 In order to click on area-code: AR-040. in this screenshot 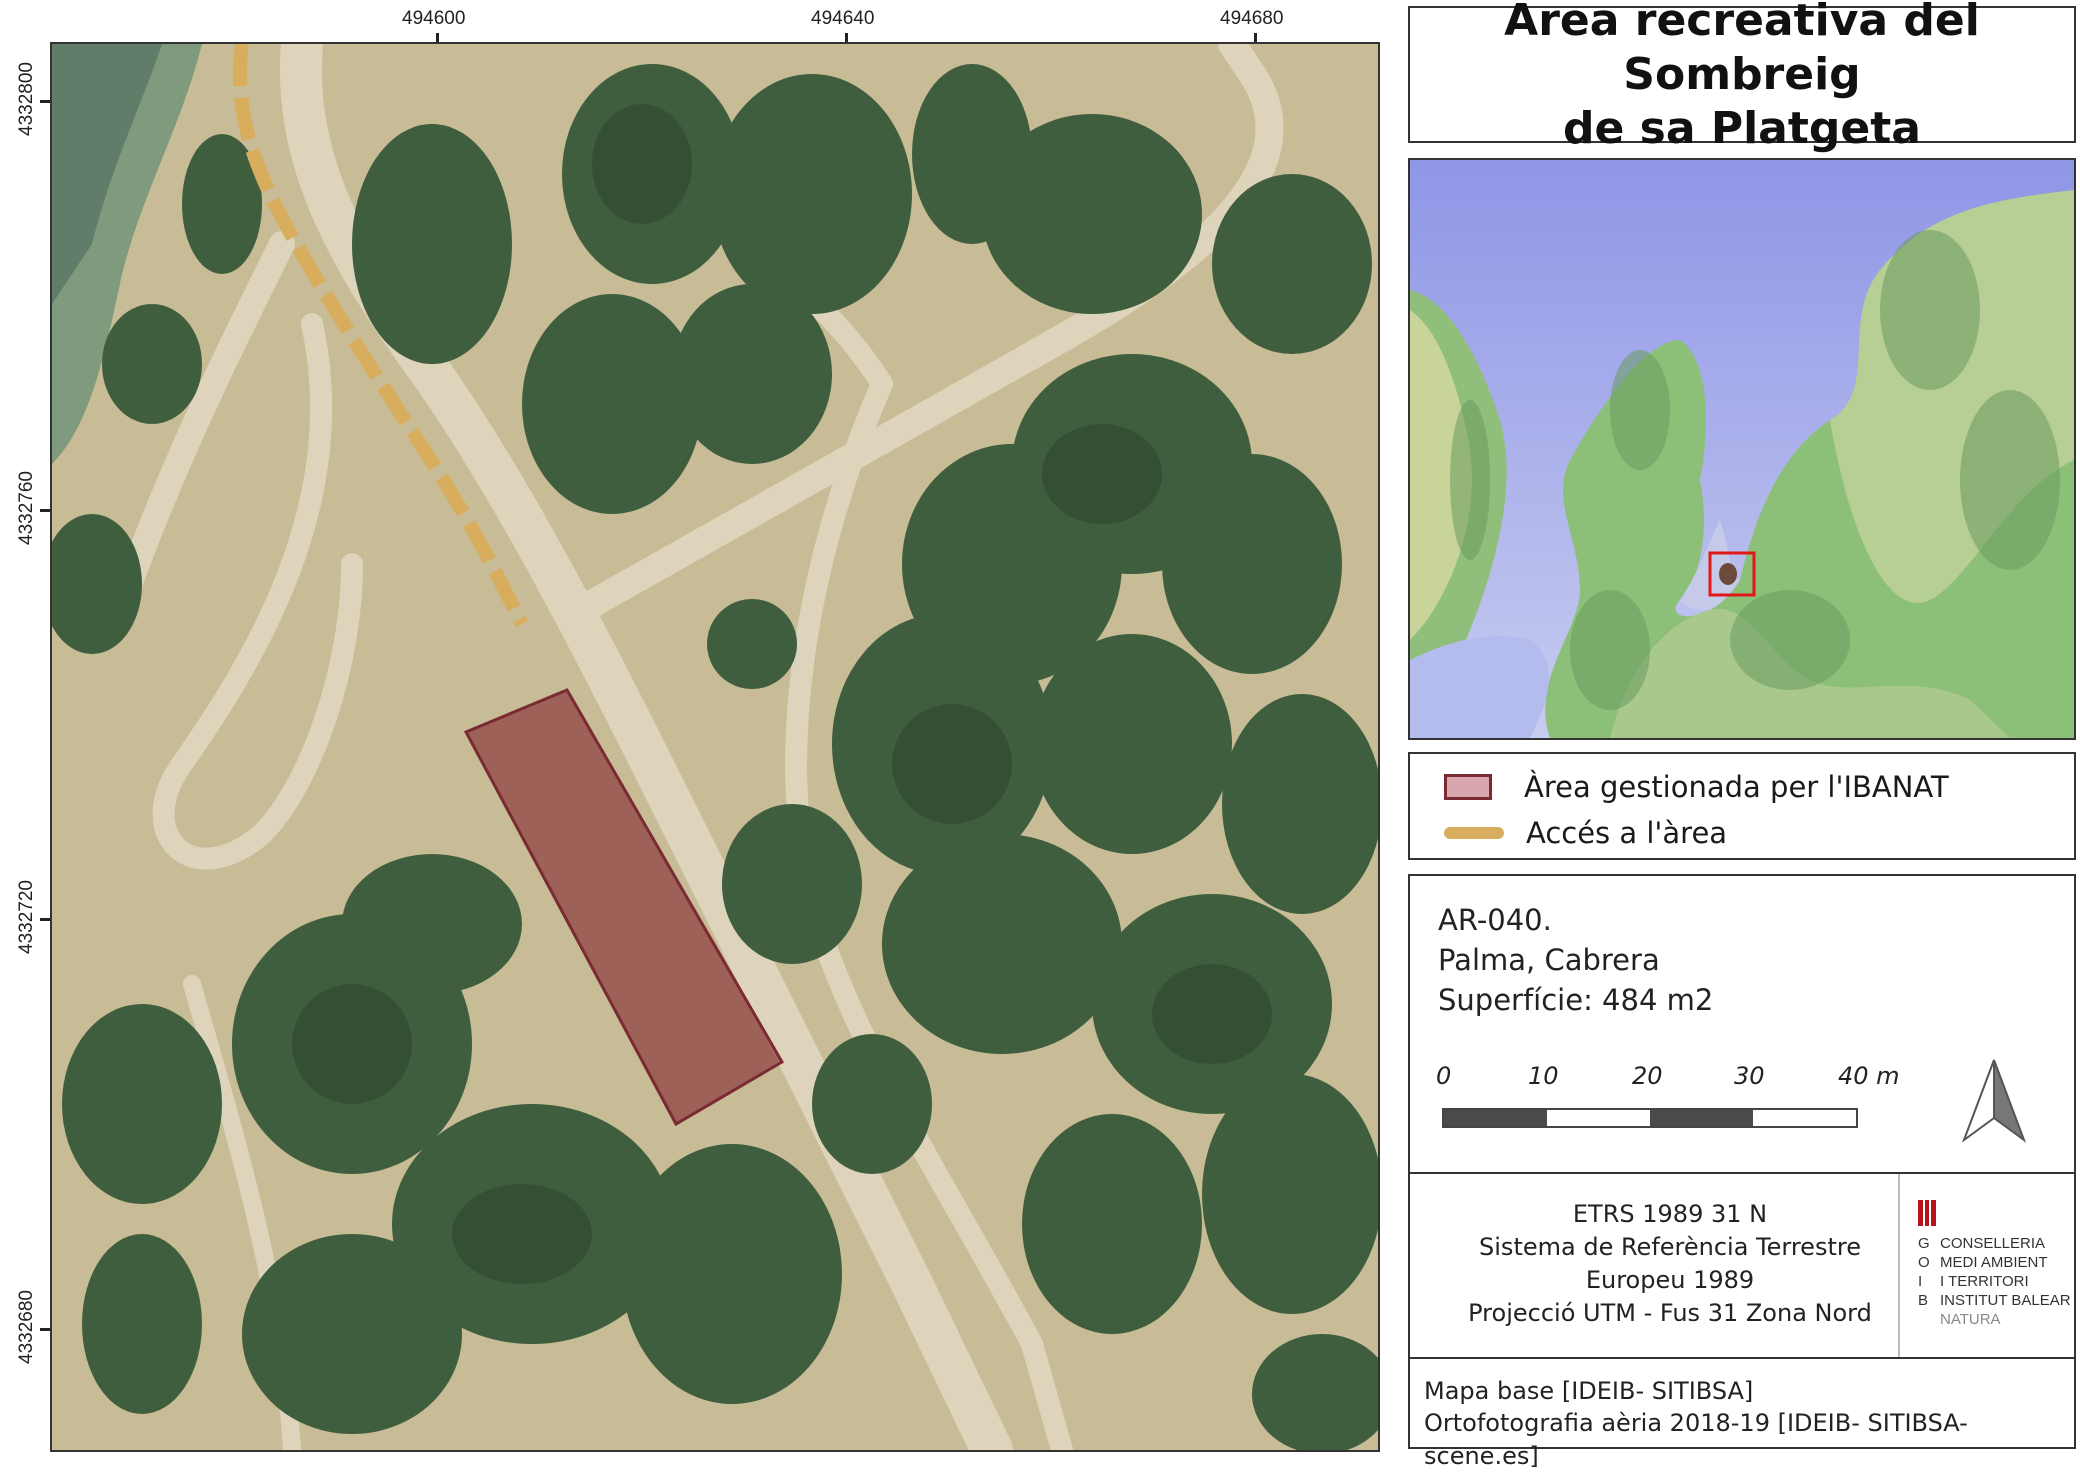, I will do `click(1495, 920)`.